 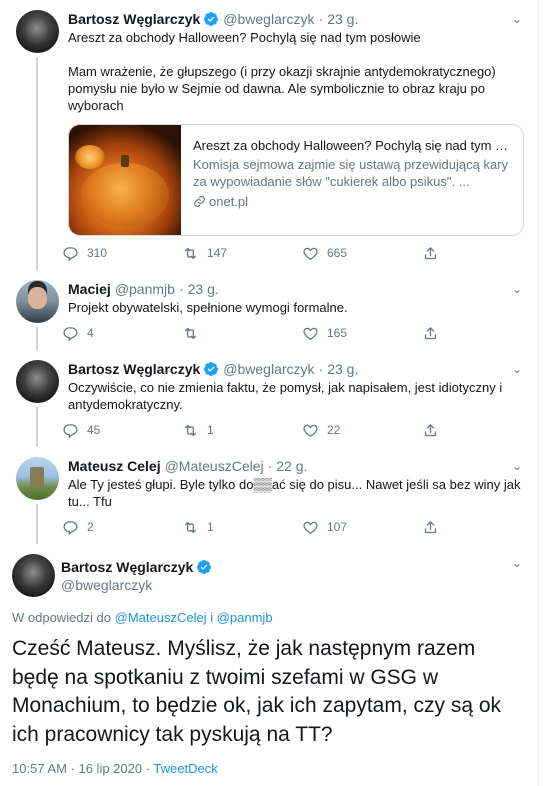 What do you see at coordinates (125, 161) in the screenshot?
I see `pumpkin-stem` at bounding box center [125, 161].